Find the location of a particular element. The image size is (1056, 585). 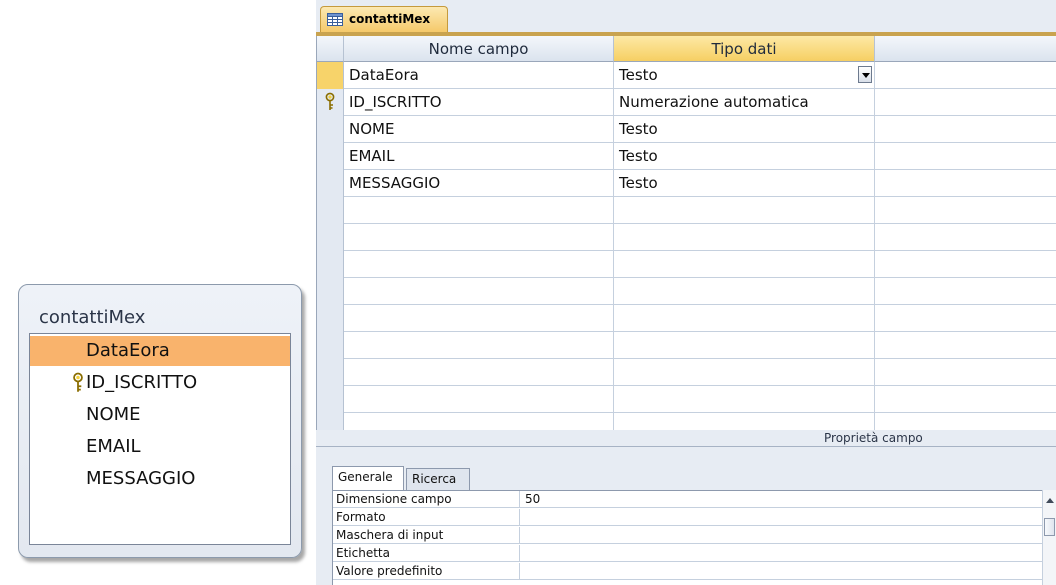

column-header-tipo-dati: Tipo dati is located at coordinates (744, 49).